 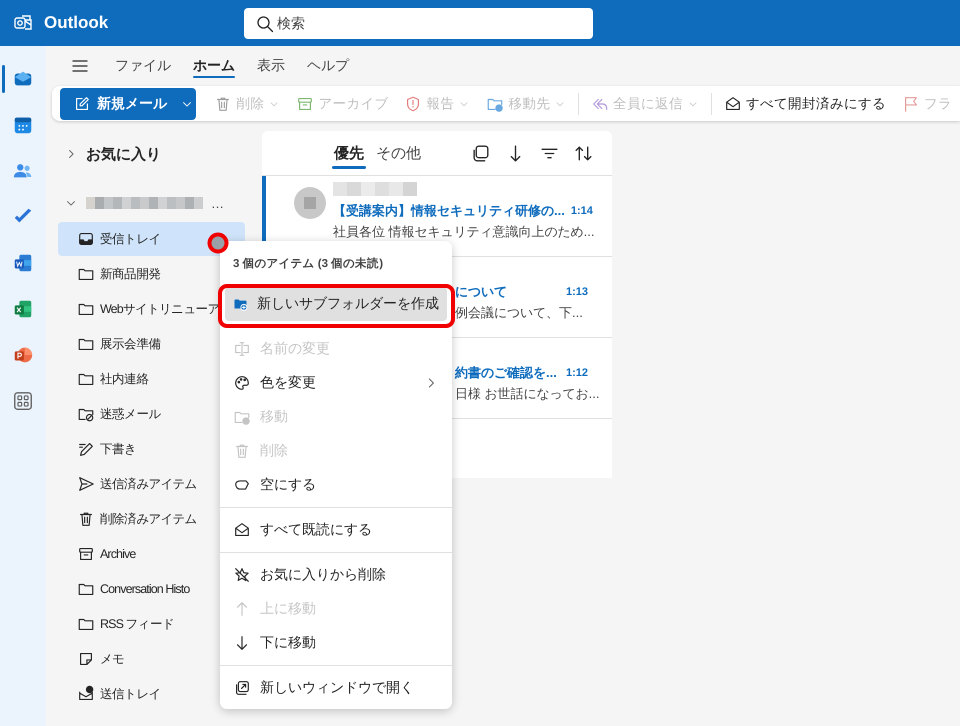 I want to click on message-subject: について, so click(x=481, y=292).